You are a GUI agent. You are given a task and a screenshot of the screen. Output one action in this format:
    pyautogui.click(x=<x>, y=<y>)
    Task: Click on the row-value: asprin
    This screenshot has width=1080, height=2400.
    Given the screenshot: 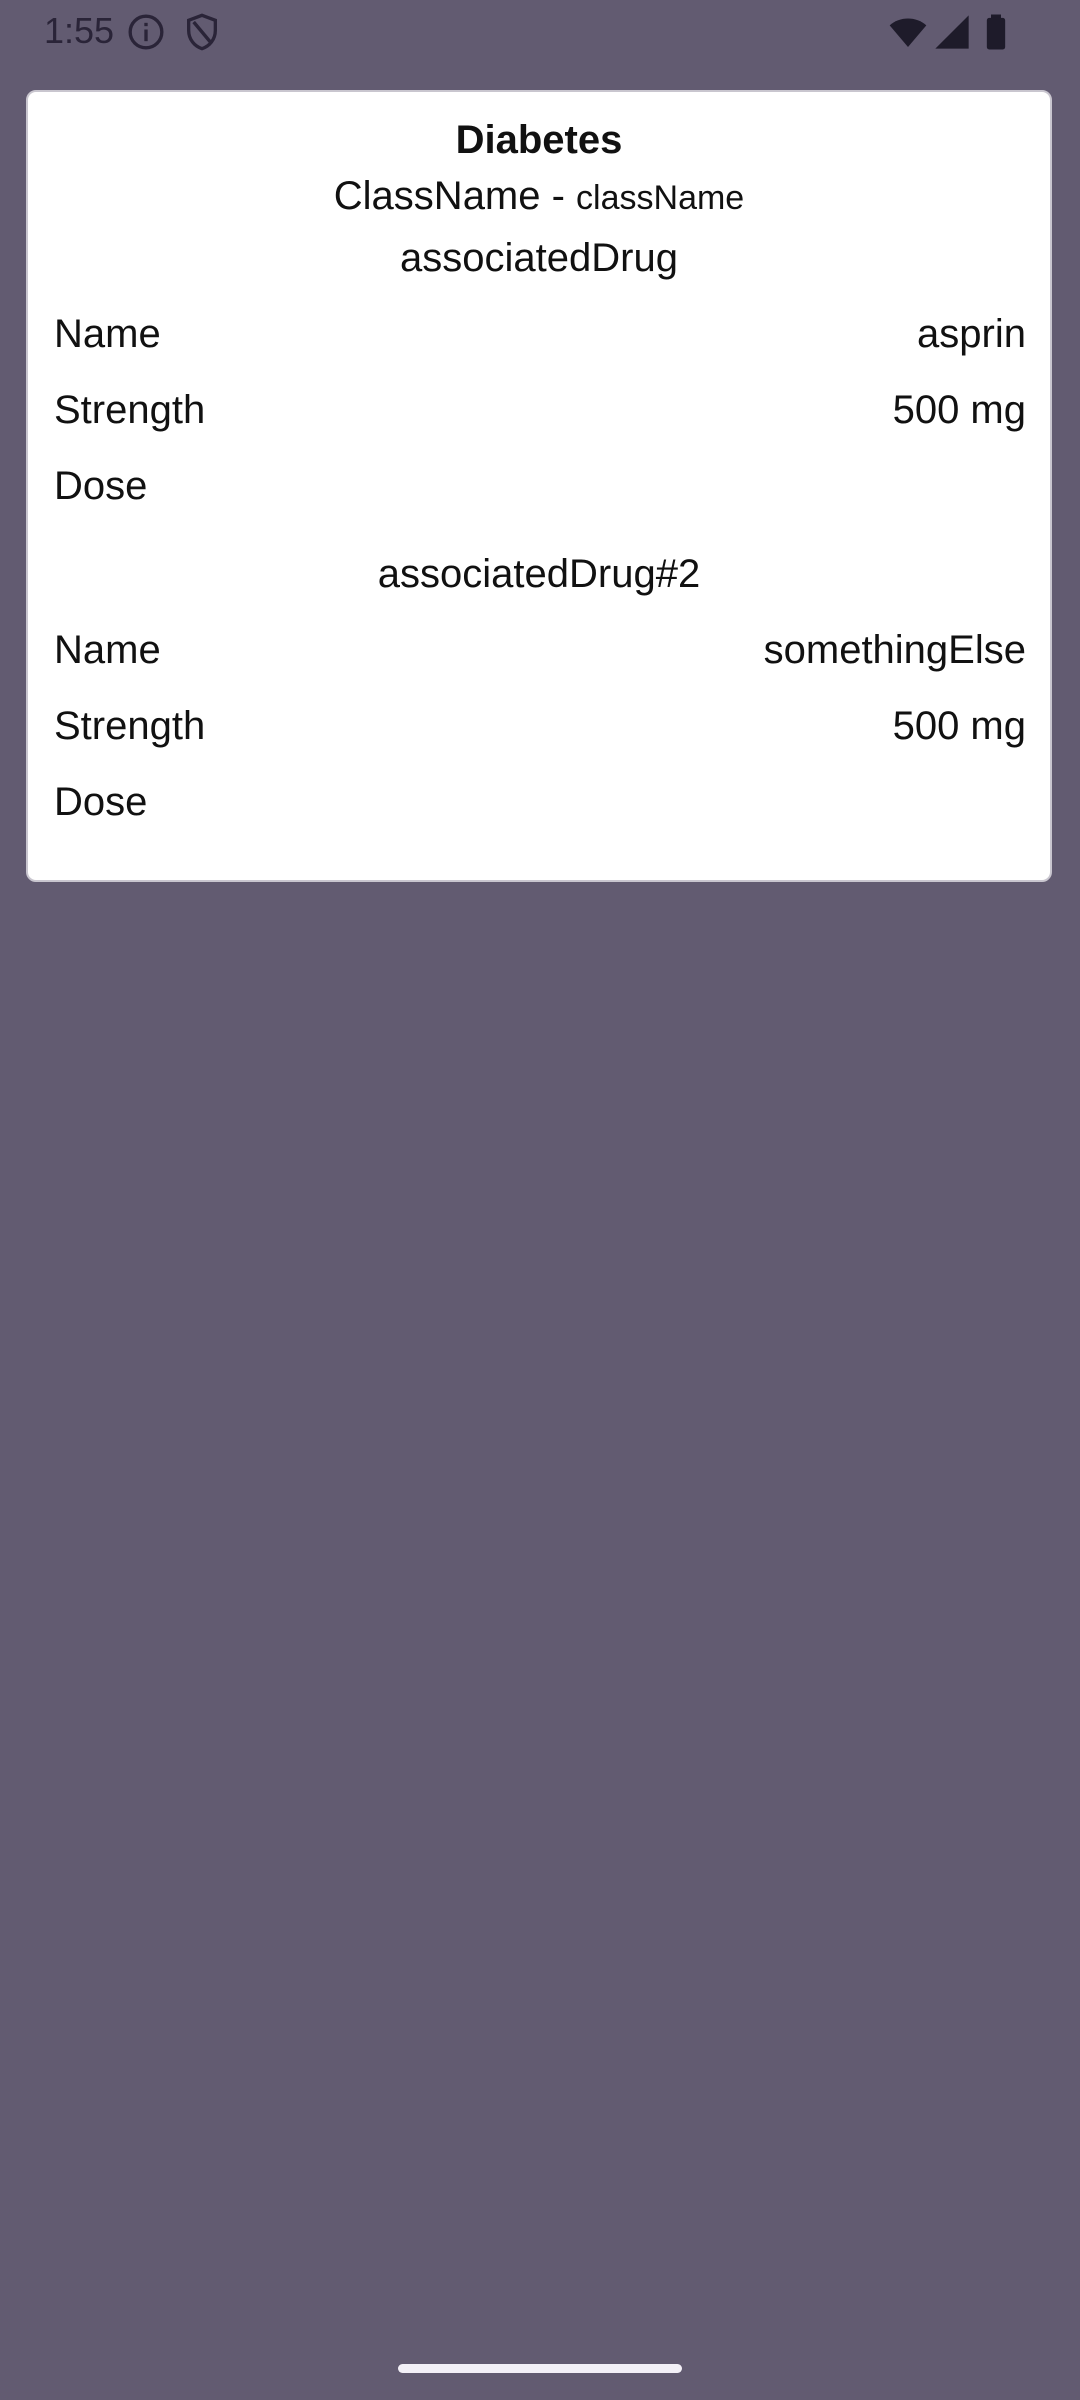 What is the action you would take?
    pyautogui.click(x=971, y=333)
    